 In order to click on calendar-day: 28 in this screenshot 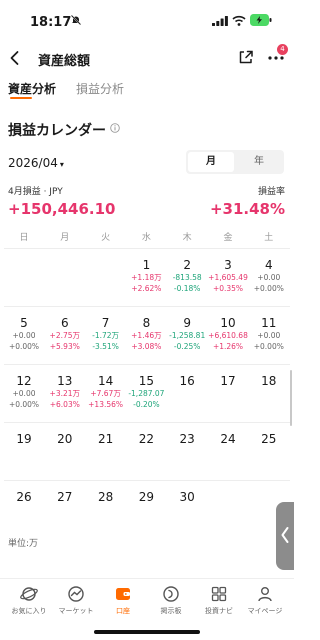, I will do `click(106, 497)`.